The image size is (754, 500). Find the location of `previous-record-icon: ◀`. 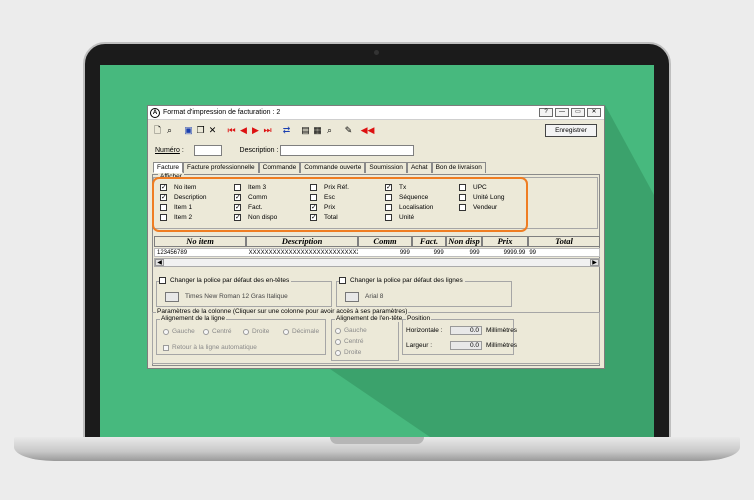

previous-record-icon: ◀ is located at coordinates (243, 131).